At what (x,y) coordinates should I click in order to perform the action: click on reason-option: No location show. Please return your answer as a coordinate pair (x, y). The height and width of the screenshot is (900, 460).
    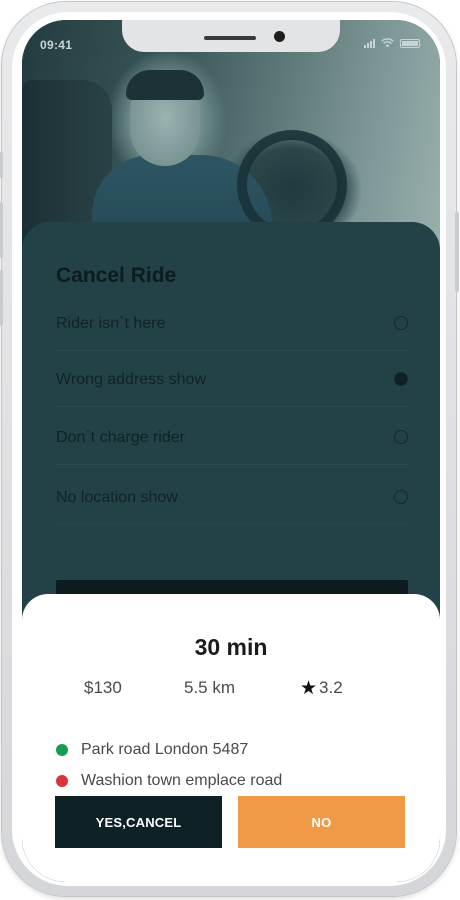
    Looking at the image, I should click on (232, 496).